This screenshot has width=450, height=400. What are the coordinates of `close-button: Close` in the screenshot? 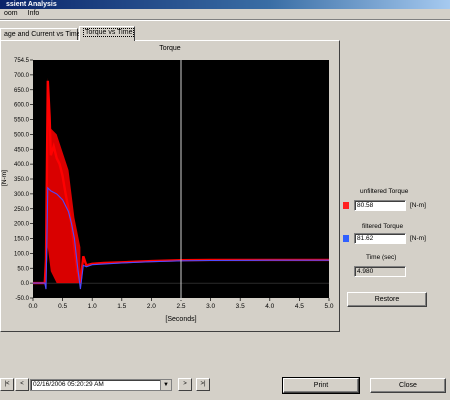 It's located at (408, 385).